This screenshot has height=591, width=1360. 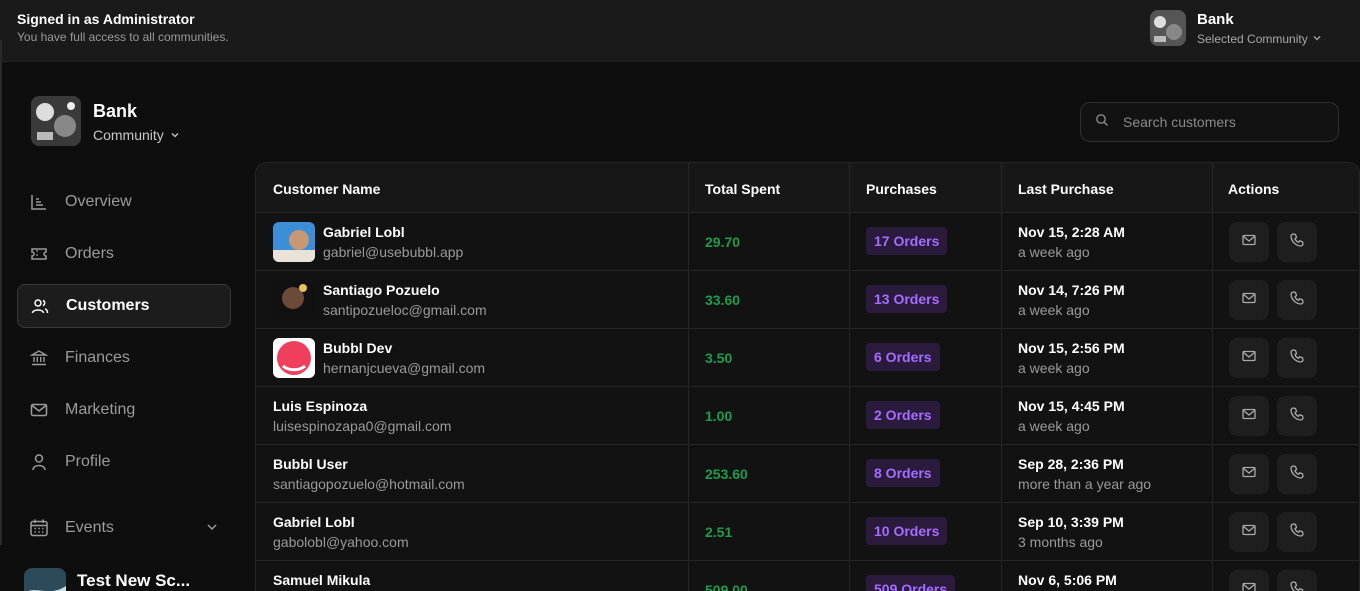 I want to click on sidebar-item-profile: Profile, so click(x=124, y=462).